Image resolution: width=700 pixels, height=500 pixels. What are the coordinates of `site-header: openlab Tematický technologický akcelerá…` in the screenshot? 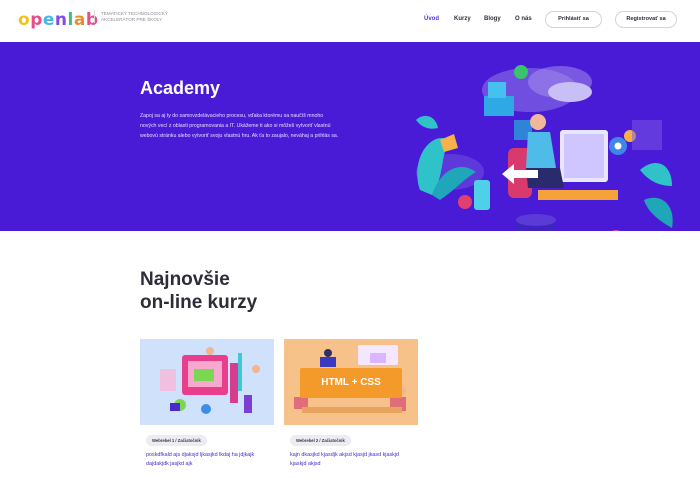 It's located at (350, 21).